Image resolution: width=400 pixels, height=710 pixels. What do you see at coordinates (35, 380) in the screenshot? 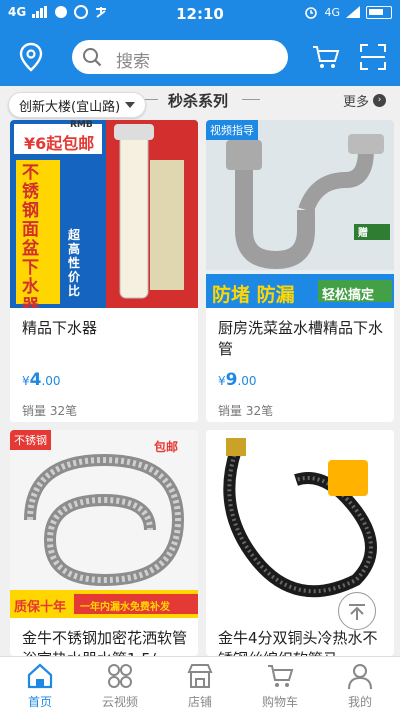
I see `price-integer: 4` at bounding box center [35, 380].